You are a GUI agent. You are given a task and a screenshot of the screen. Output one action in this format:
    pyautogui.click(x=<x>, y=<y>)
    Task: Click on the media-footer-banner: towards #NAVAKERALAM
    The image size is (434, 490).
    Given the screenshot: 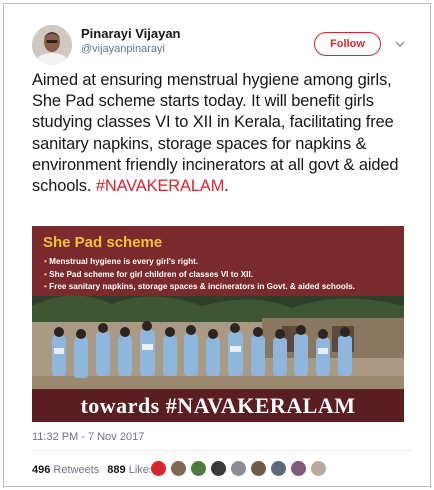 What is the action you would take?
    pyautogui.click(x=218, y=405)
    